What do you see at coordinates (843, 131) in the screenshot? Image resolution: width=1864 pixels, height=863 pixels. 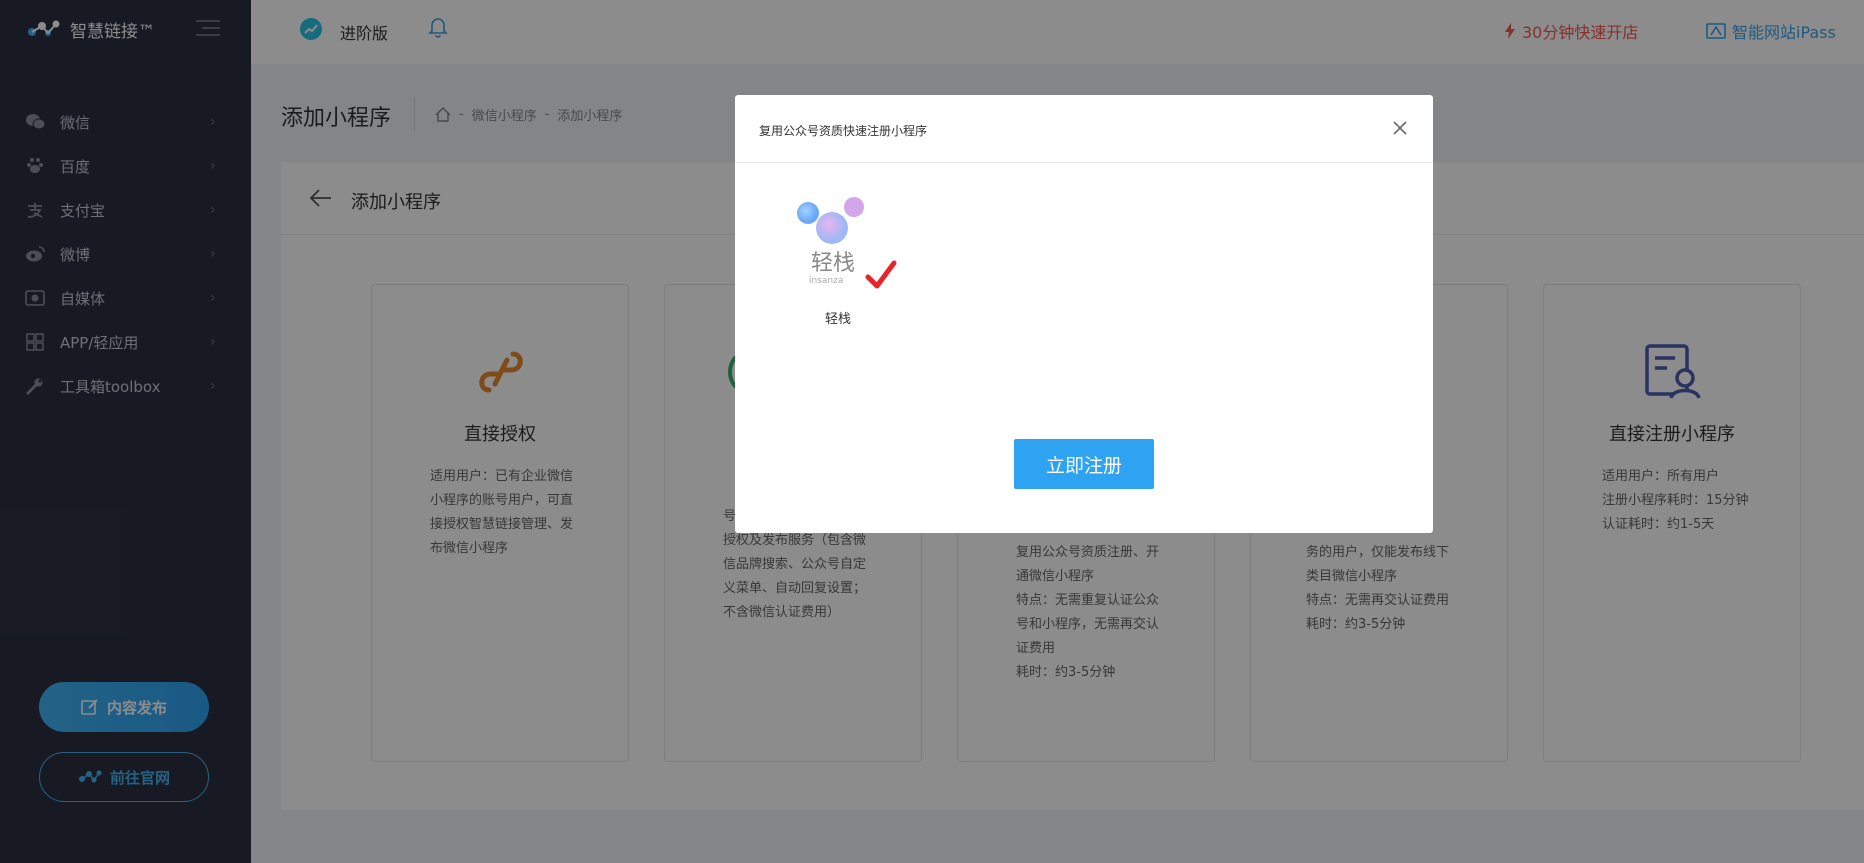 I see `modal-title: 复用公众号资质快速注册小程序` at bounding box center [843, 131].